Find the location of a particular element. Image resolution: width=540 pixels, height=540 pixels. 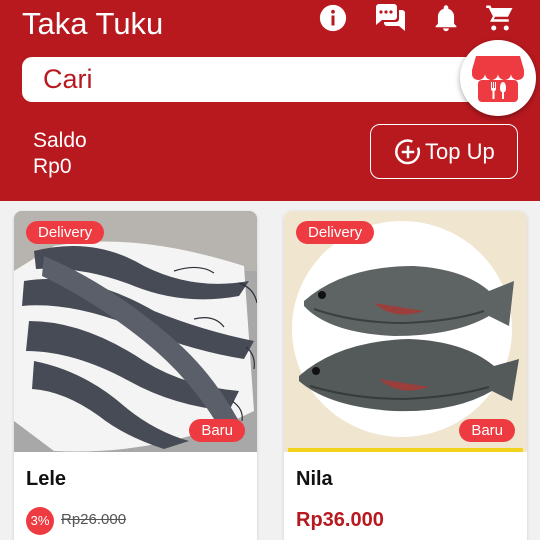

old-price: Rp26.000 is located at coordinates (94, 519).